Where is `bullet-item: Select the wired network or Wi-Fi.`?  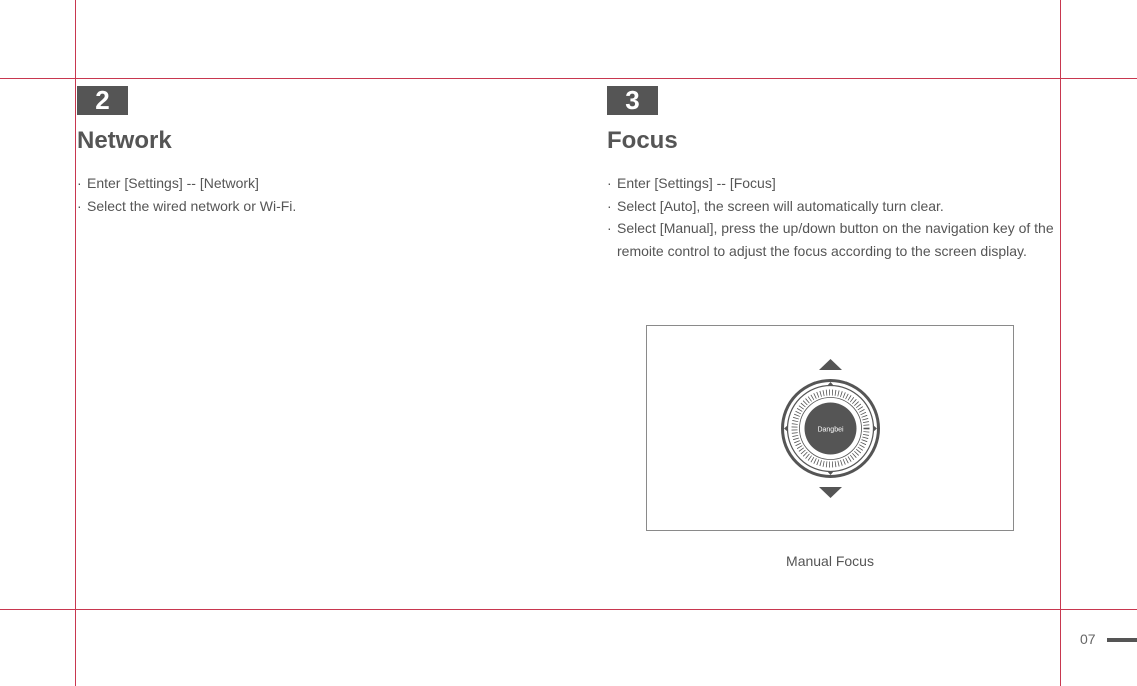
bullet-item: Select the wired network or Wi-Fi. is located at coordinates (337, 206).